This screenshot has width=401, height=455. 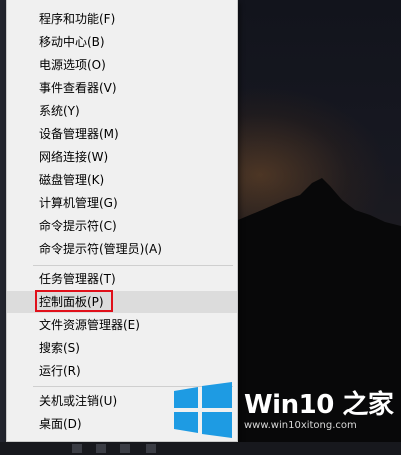 I want to click on menu-item-mobility-center: 移动中心(B), so click(x=122, y=42).